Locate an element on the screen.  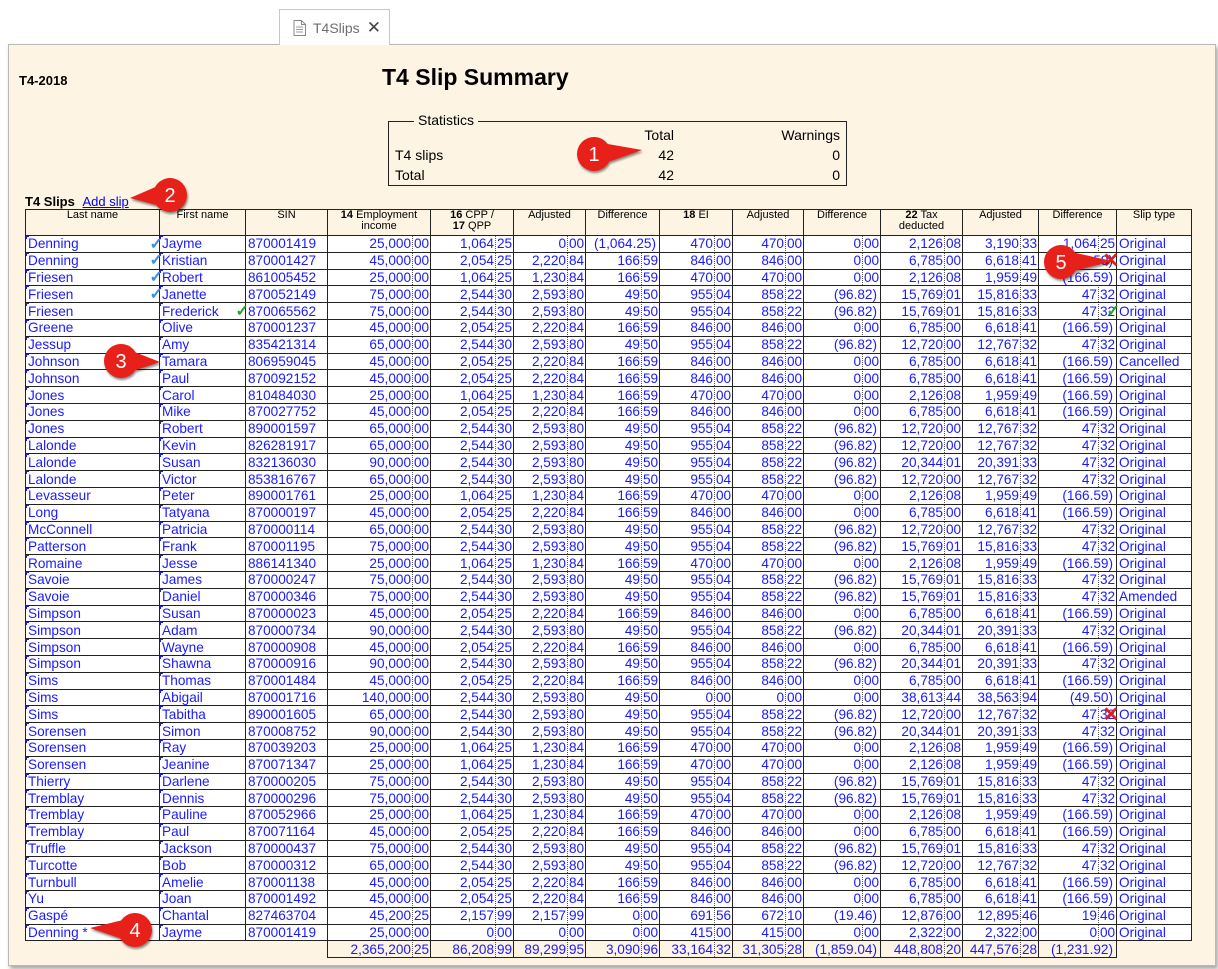
cell-first-name: Abigail is located at coordinates (202, 697).